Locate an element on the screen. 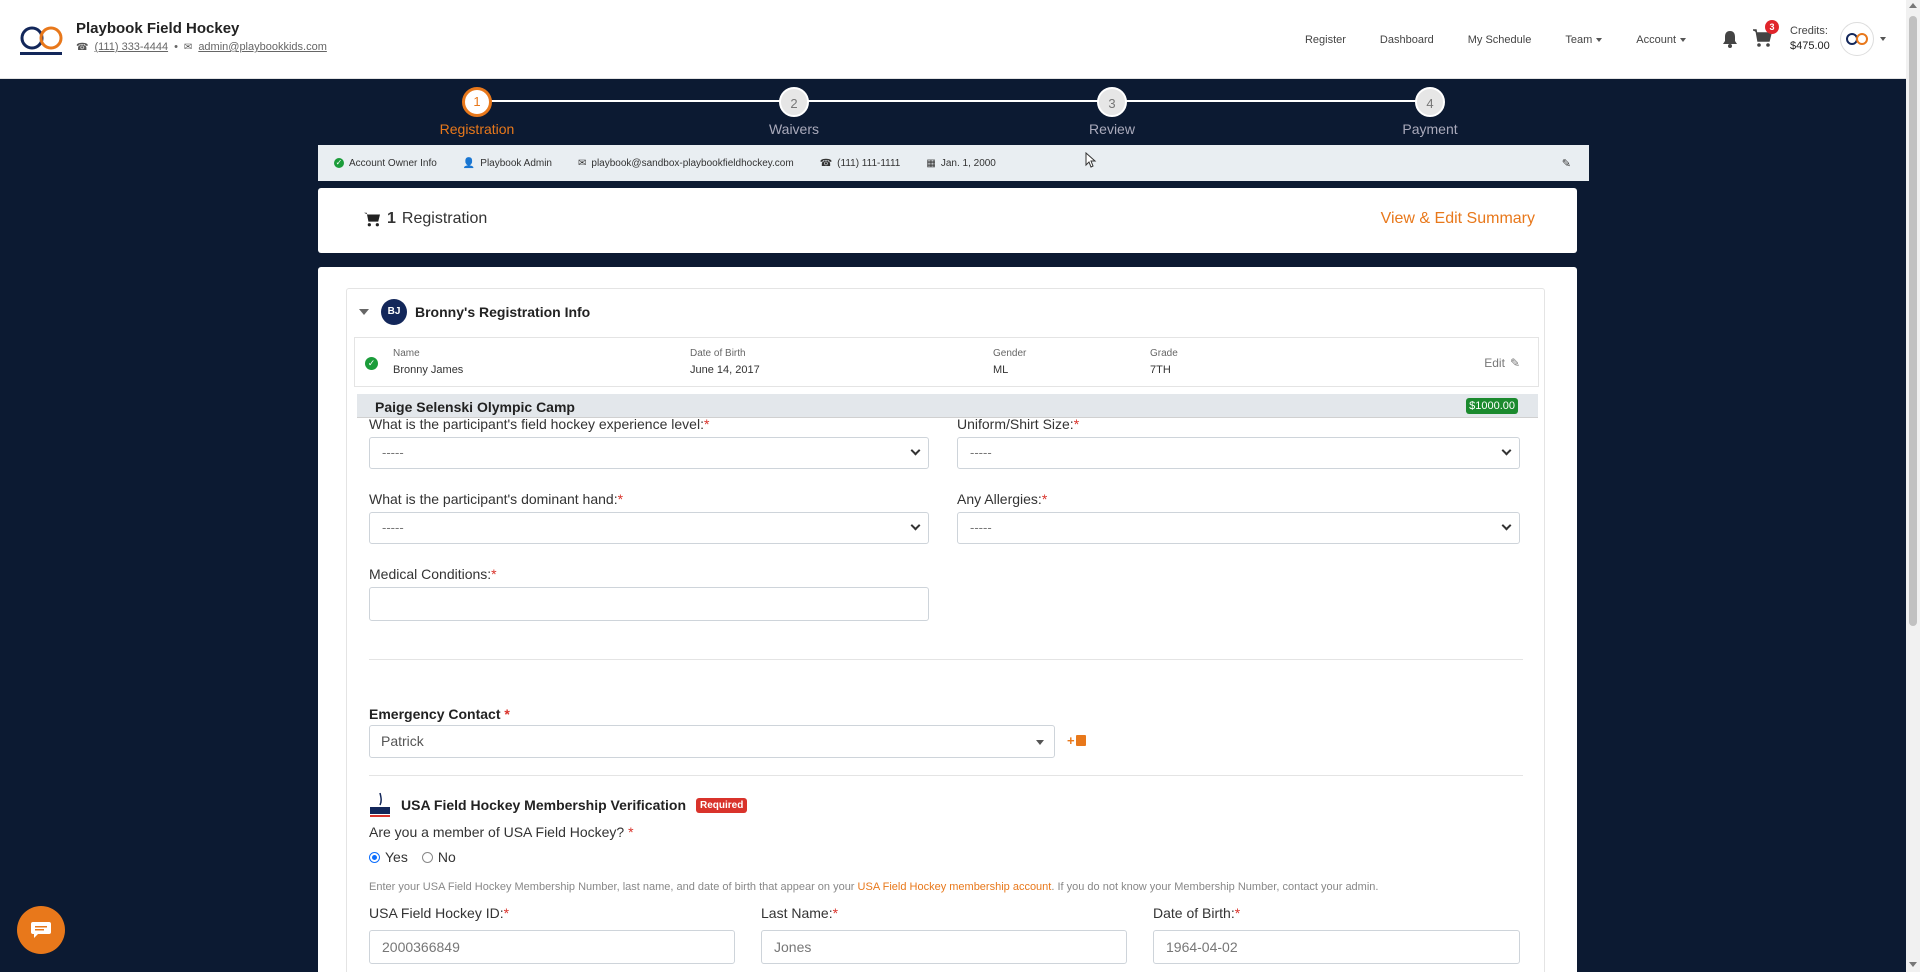 This screenshot has height=972, width=1920. divider is located at coordinates (946, 775).